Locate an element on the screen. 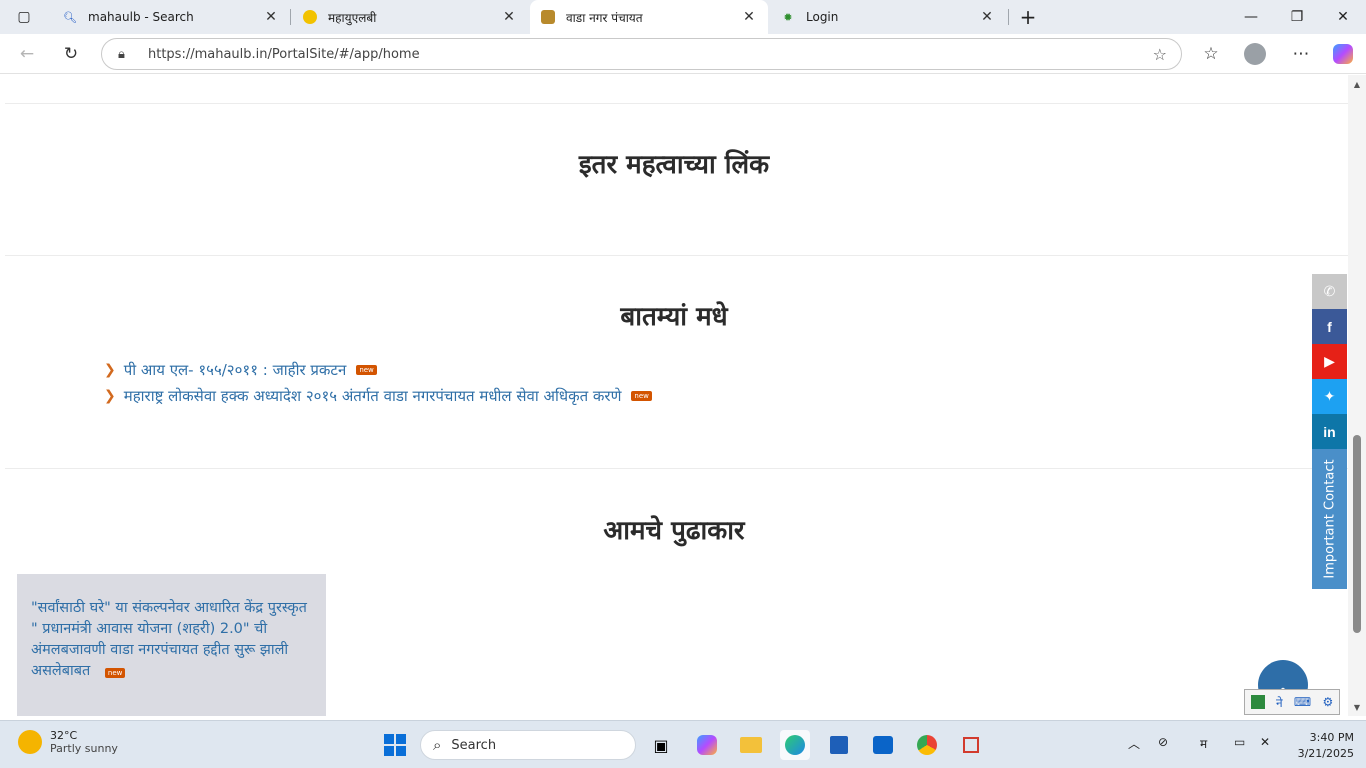  copilot-icon is located at coordinates (1343, 54).